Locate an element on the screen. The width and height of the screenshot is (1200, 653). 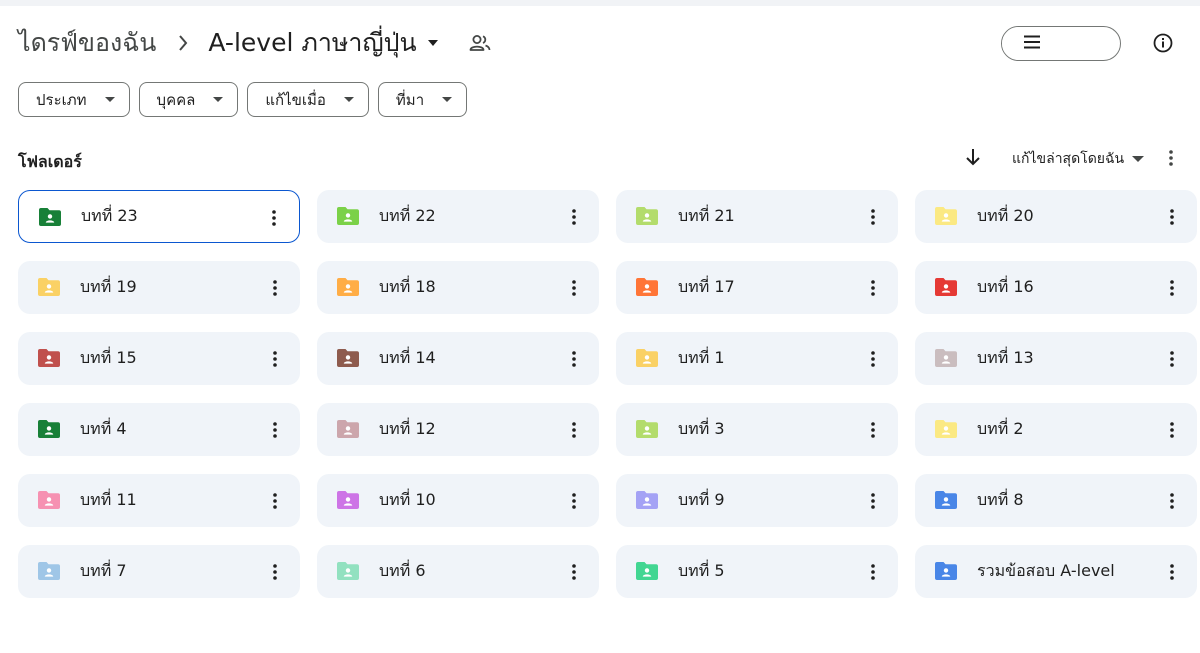
folder-name: รวมข้อสอบ A-level is located at coordinates (1046, 570).